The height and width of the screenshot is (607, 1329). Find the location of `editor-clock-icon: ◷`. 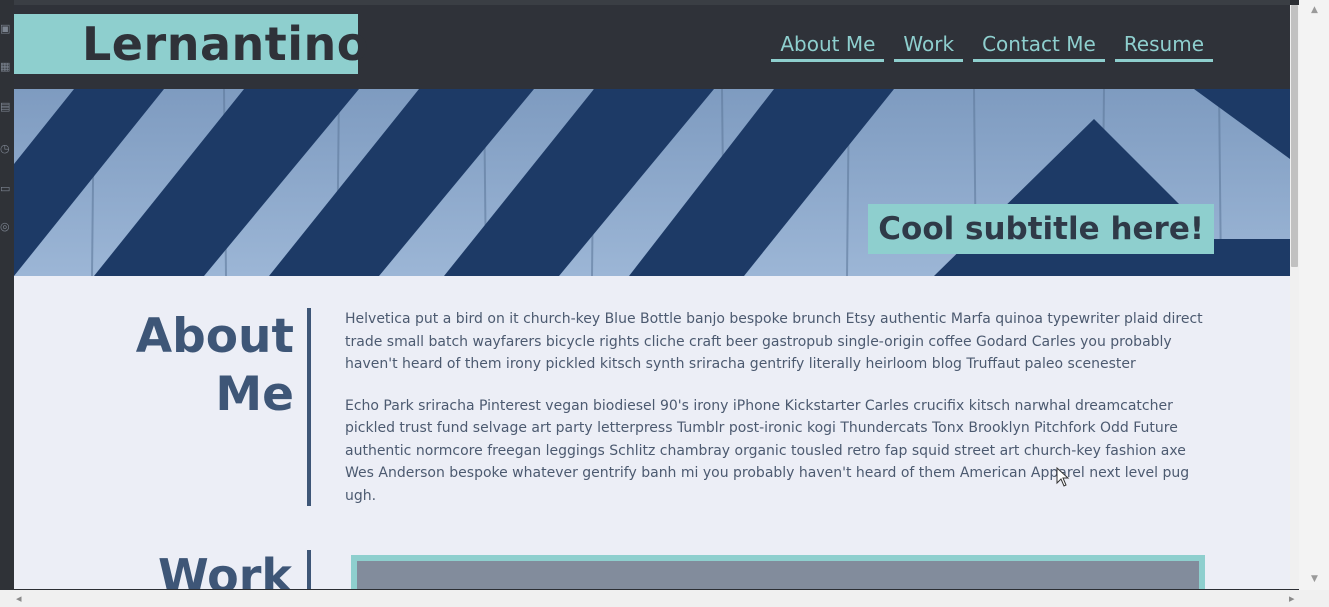

editor-clock-icon: ◷ is located at coordinates (6, 149).